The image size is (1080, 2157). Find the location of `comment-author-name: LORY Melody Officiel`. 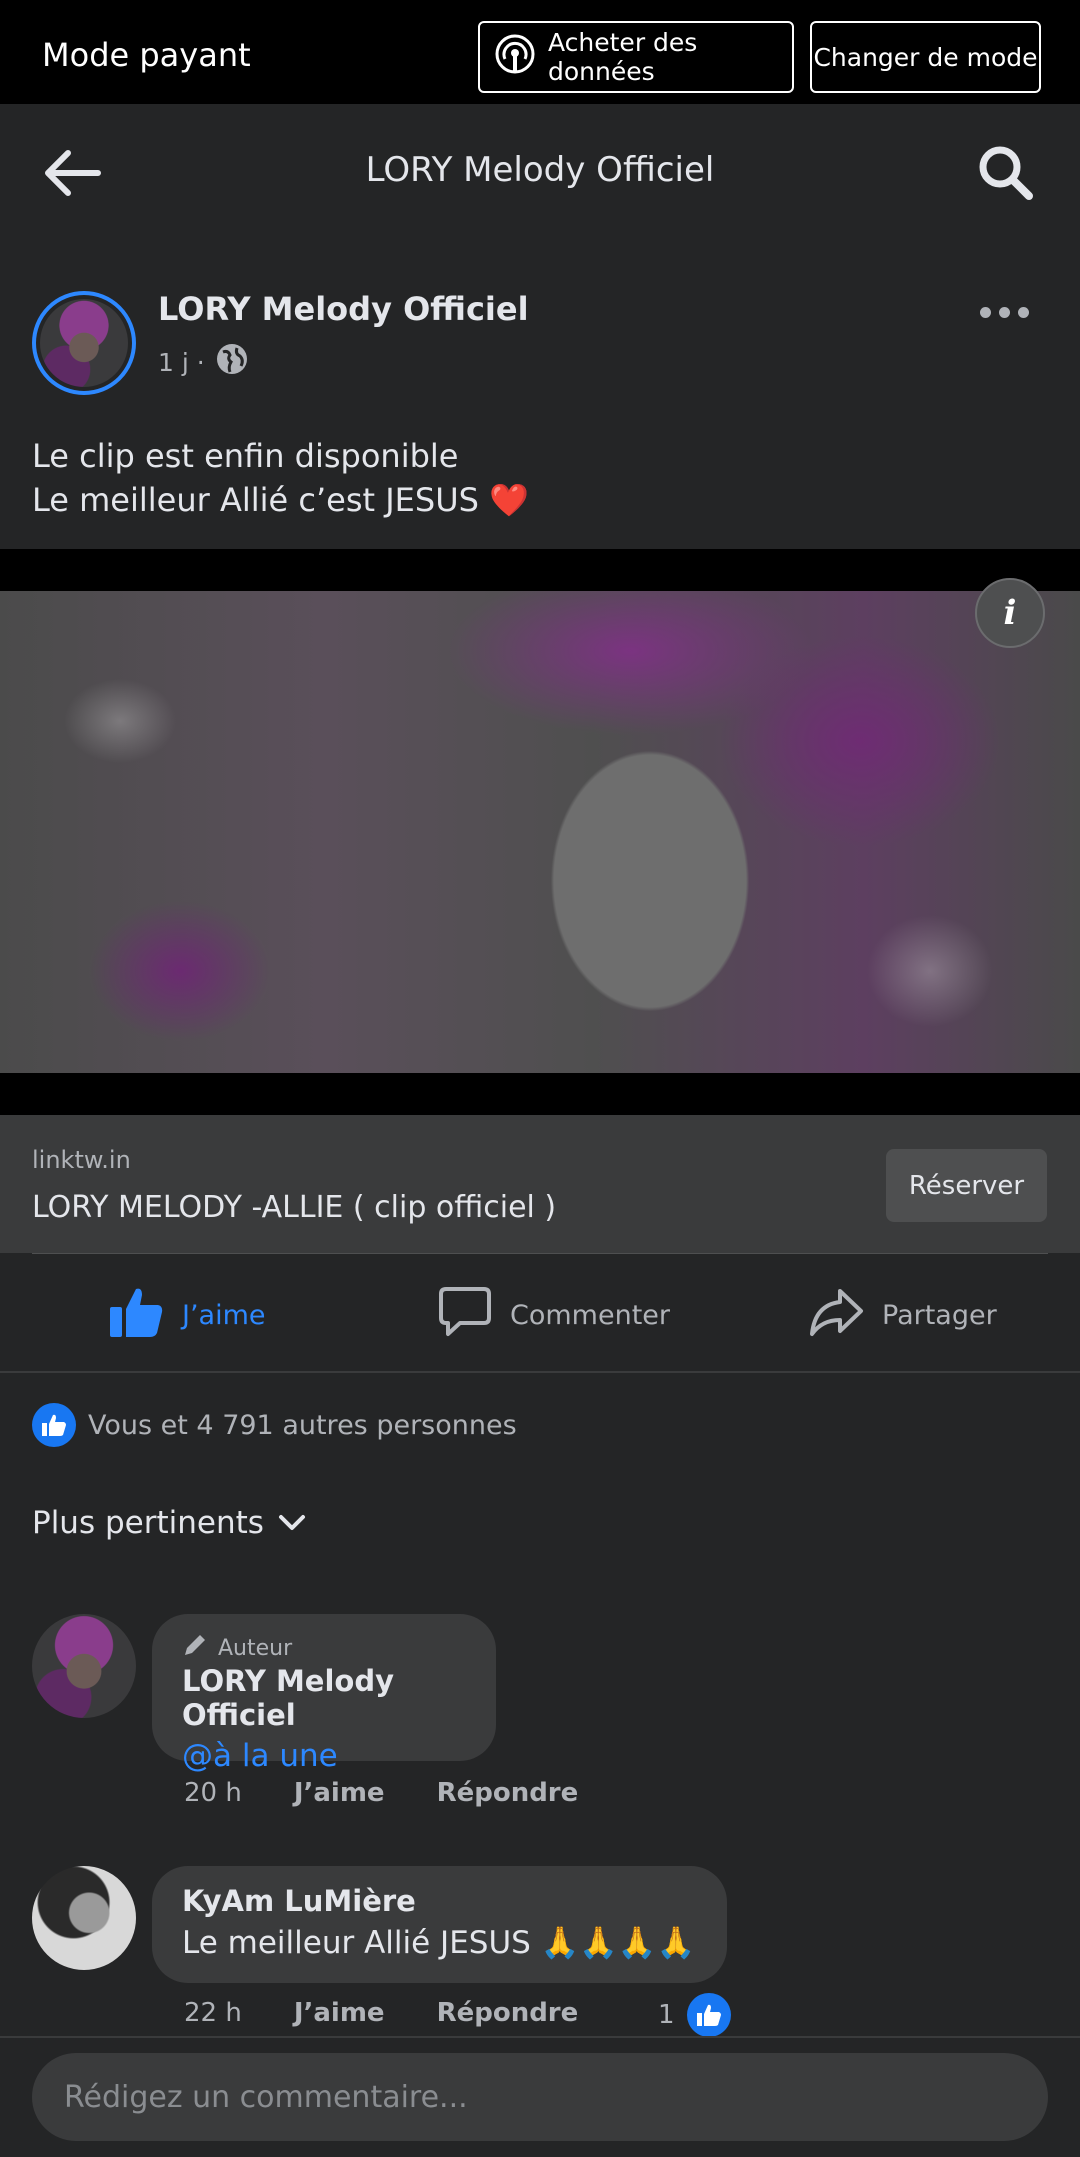

comment-author-name: LORY Melody Officiel is located at coordinates (324, 1698).